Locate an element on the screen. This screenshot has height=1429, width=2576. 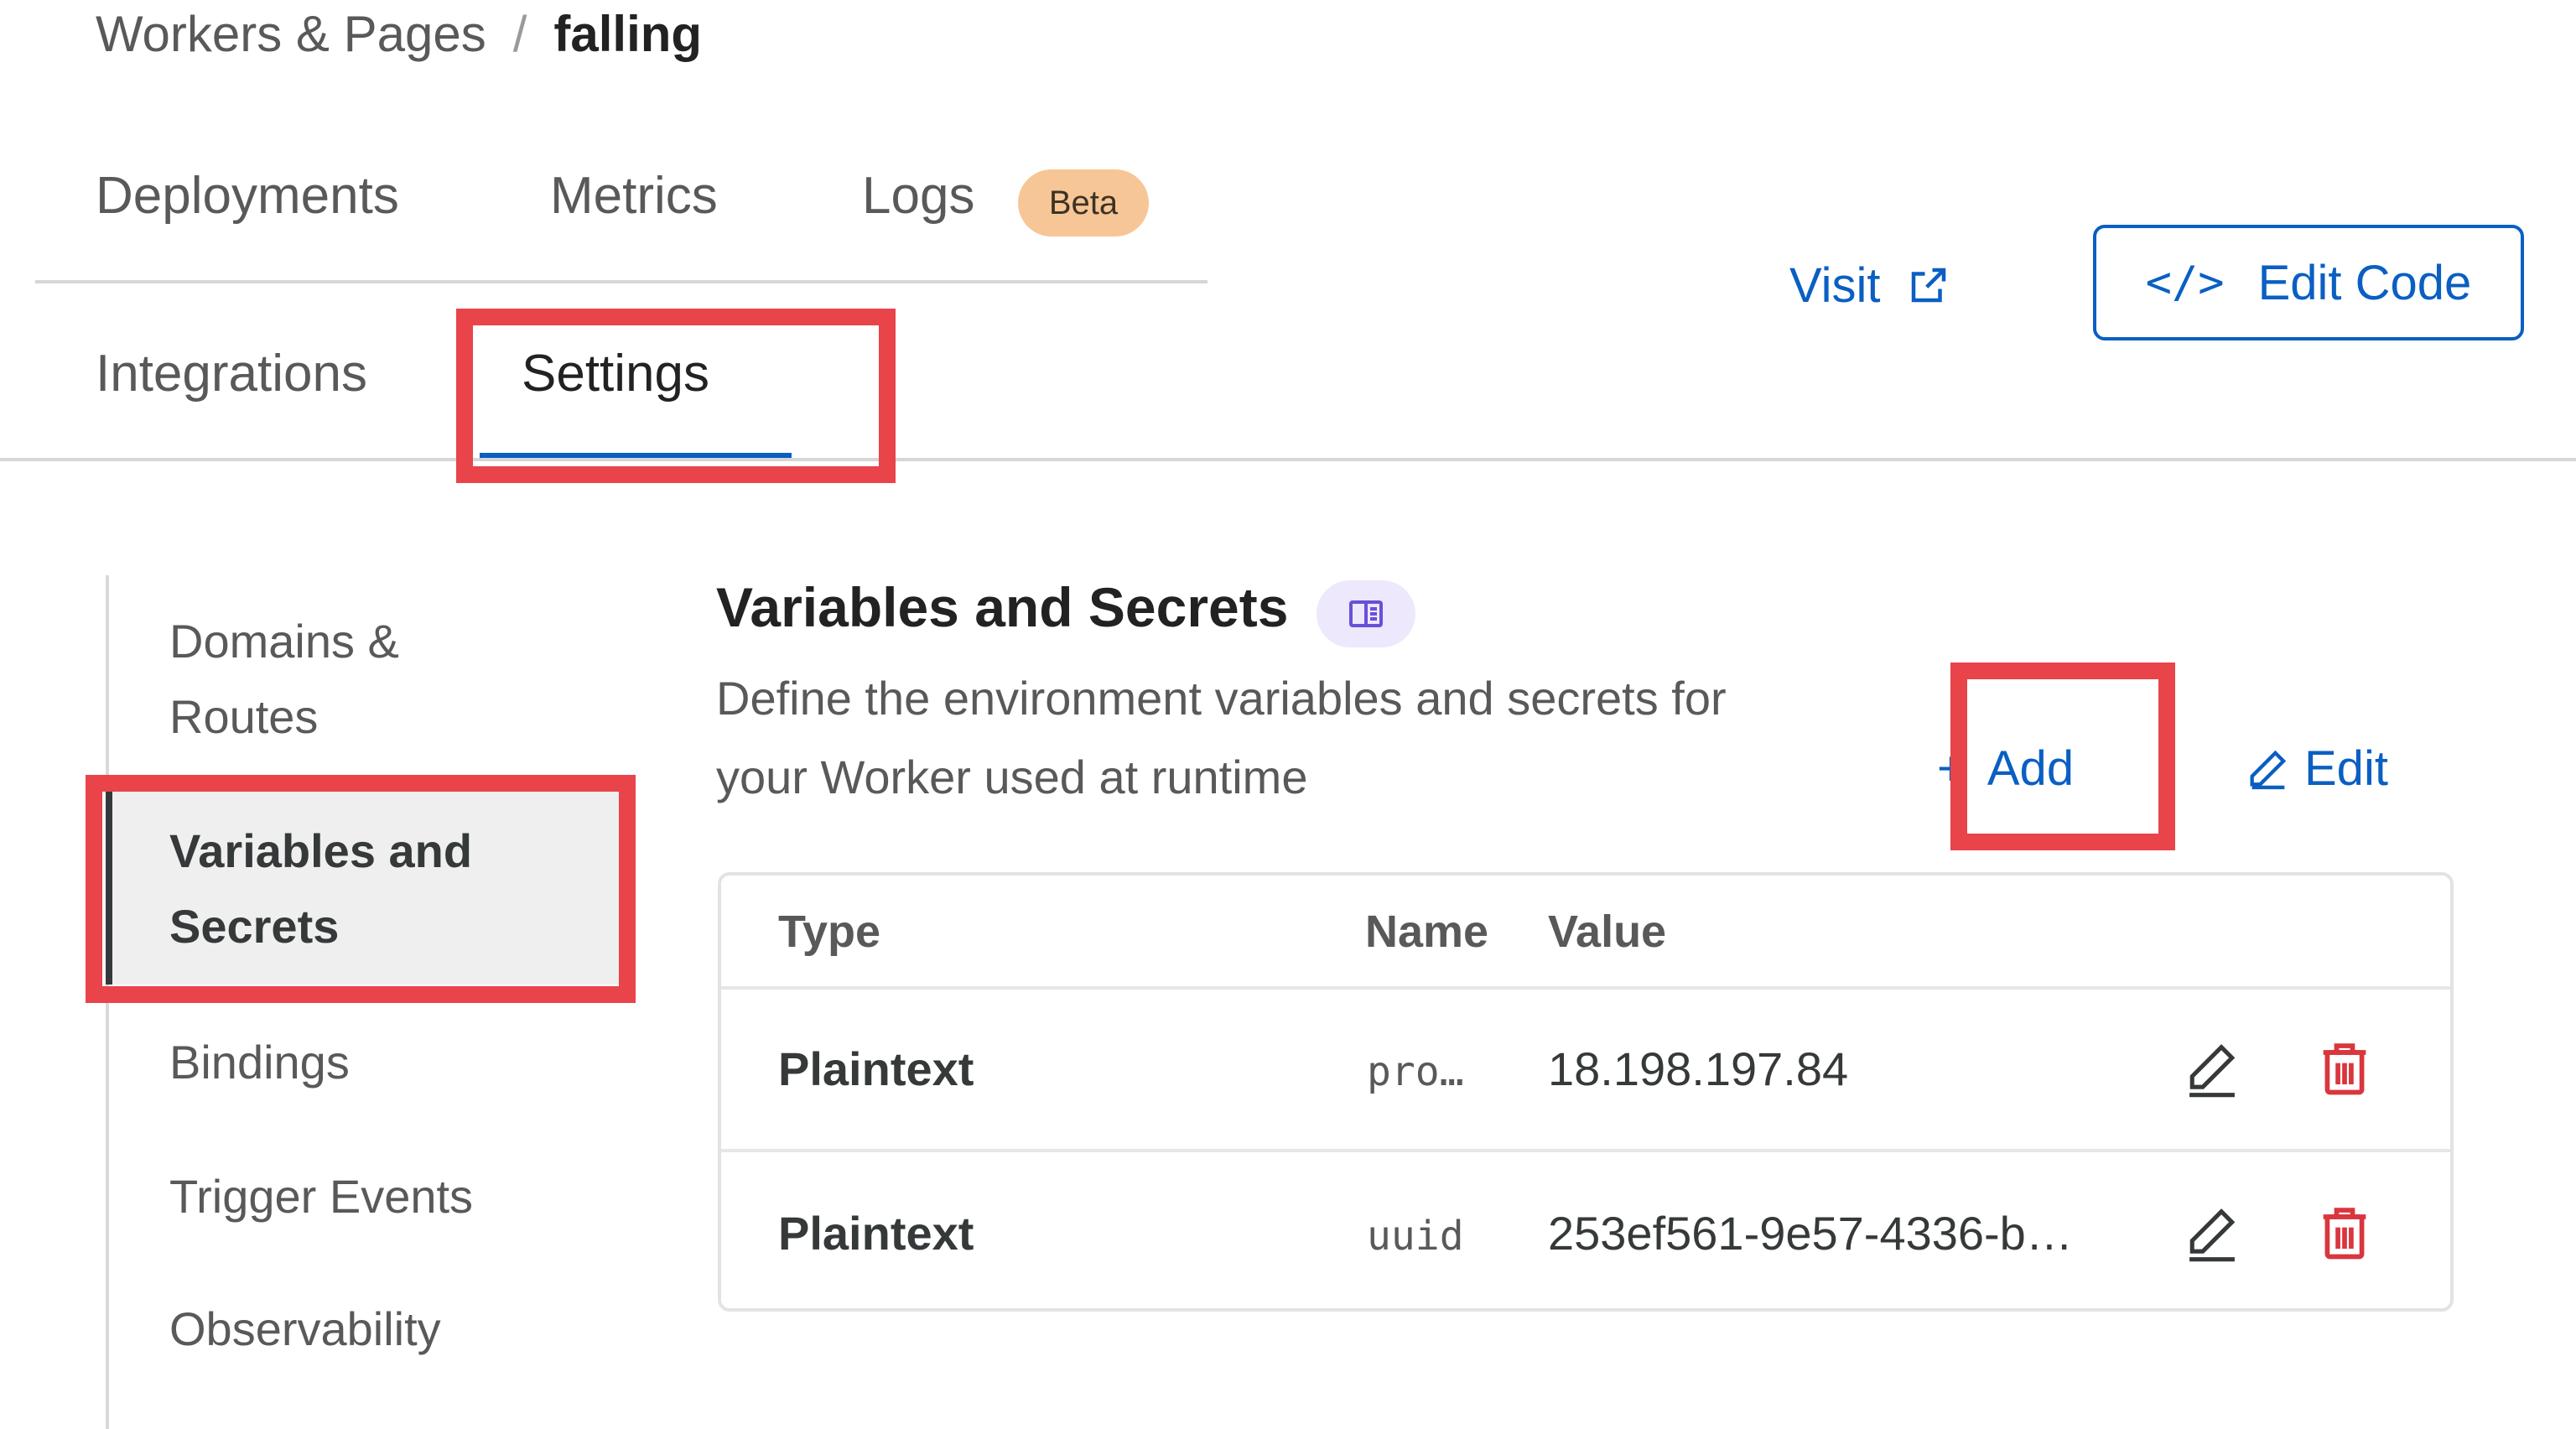
edit-variables-button: Edit is located at coordinates (2316, 768).